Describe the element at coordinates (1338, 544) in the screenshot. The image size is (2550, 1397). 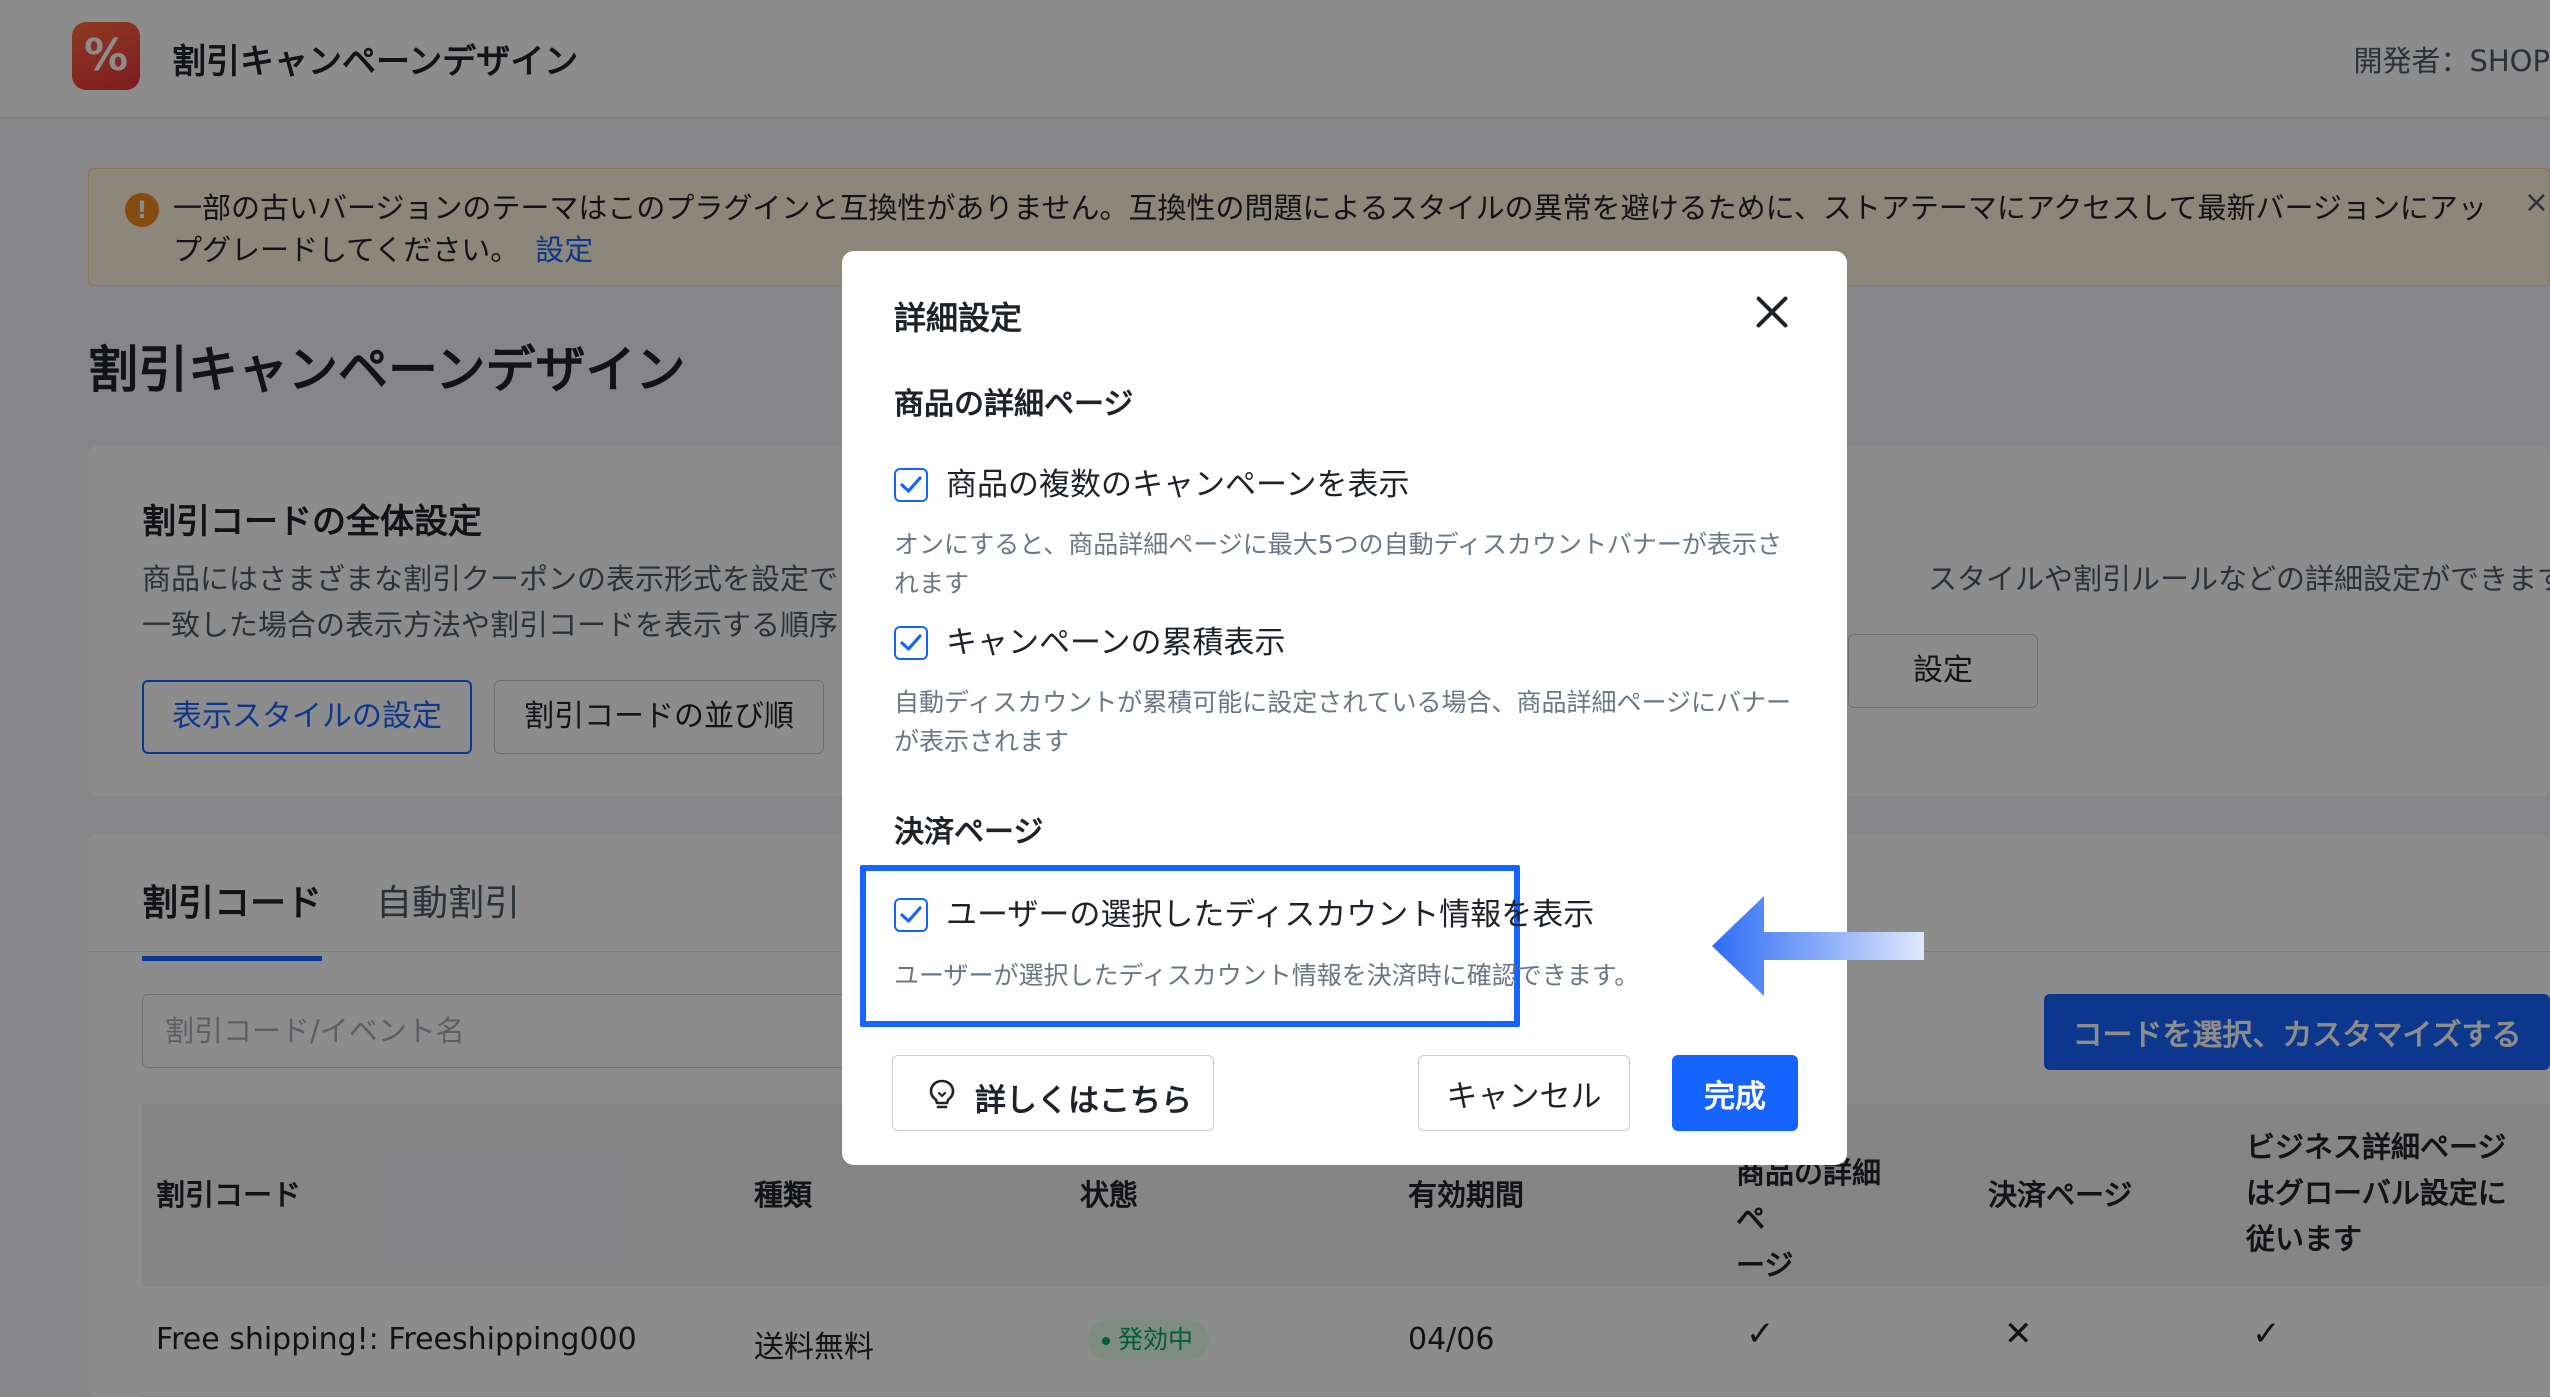
I see `multi-campaign-help-line-1: オンにすると、商品詳細ページに最大5つの自動ディスカウントバナーが表示さ` at that location.